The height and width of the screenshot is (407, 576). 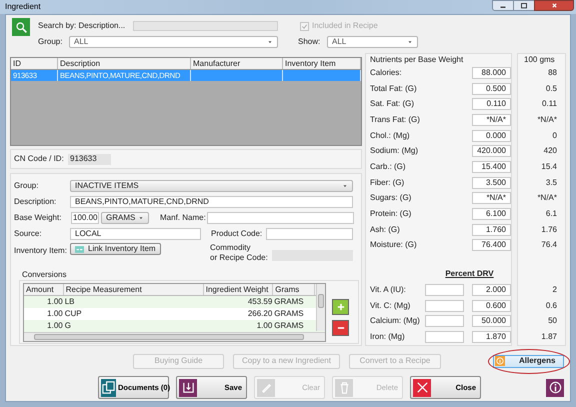 What do you see at coordinates (183, 218) in the screenshot?
I see `field-label: Manf. Name:` at bounding box center [183, 218].